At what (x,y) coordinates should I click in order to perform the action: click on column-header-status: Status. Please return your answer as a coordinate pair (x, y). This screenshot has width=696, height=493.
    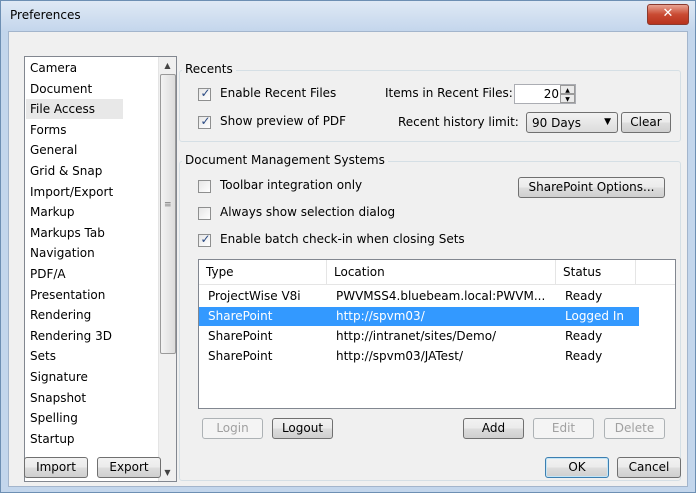
    Looking at the image, I should click on (596, 272).